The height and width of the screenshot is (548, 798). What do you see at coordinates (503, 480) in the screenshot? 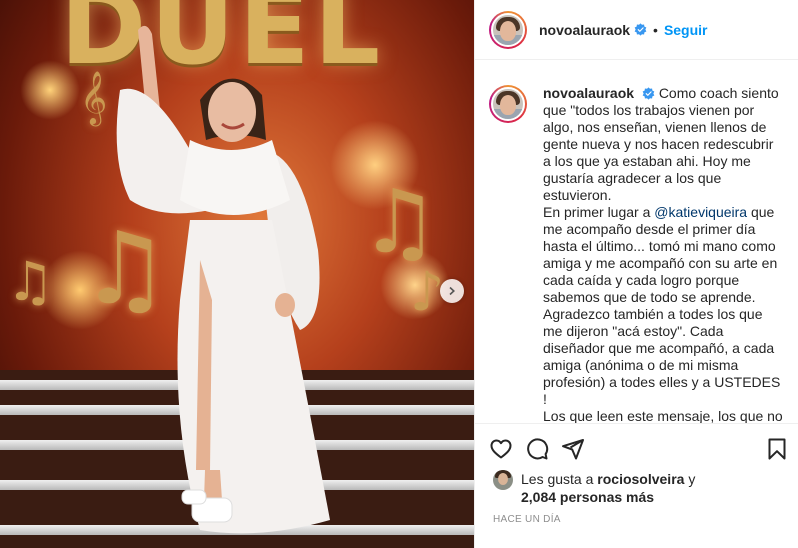
I see `liker-avatar` at bounding box center [503, 480].